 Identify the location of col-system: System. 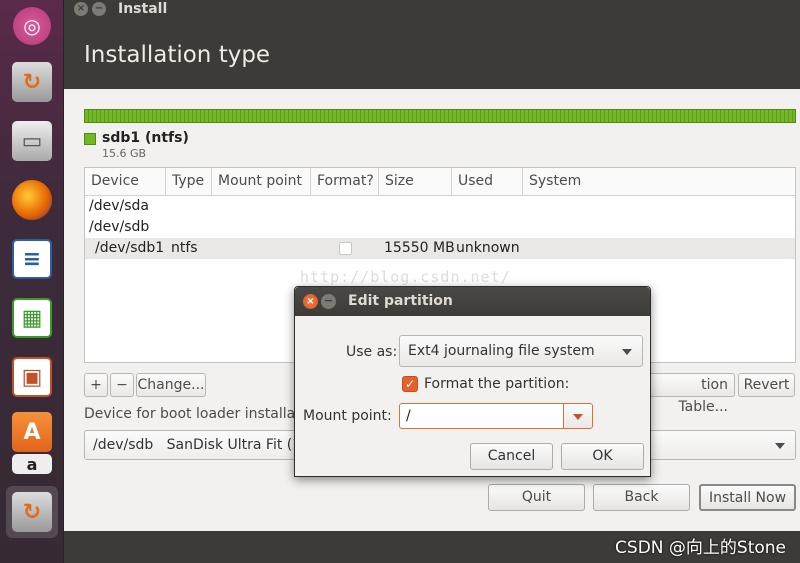
(659, 182).